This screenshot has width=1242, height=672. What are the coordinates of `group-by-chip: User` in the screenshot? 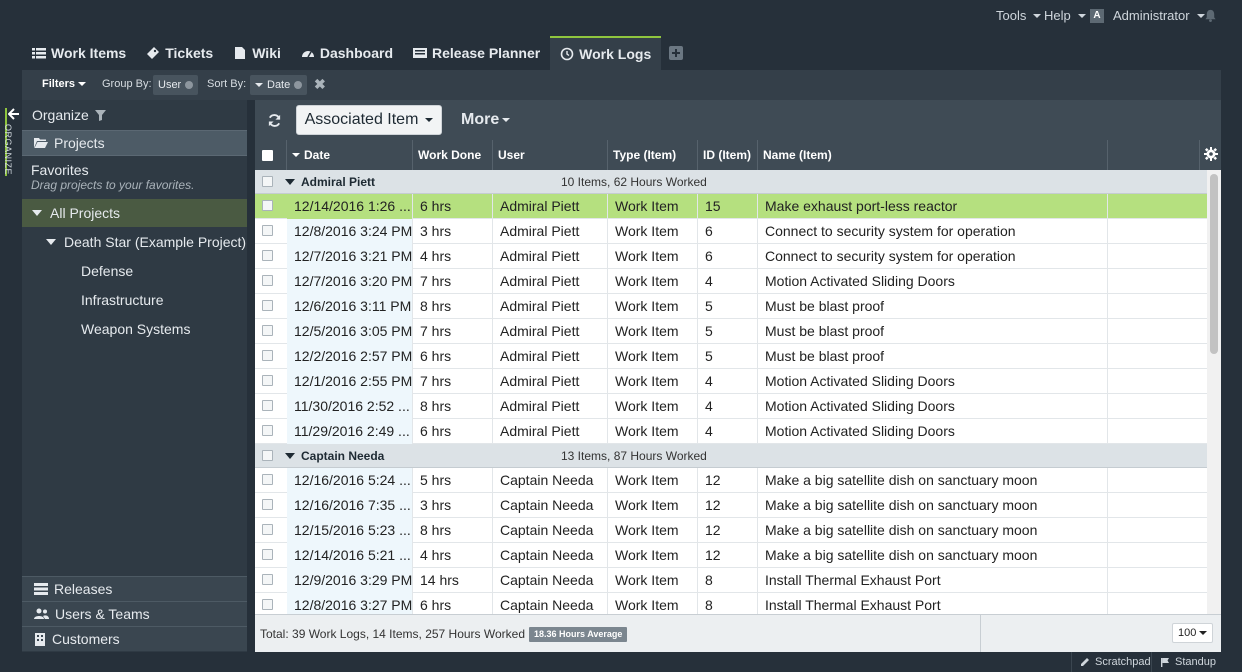 It's located at (176, 85).